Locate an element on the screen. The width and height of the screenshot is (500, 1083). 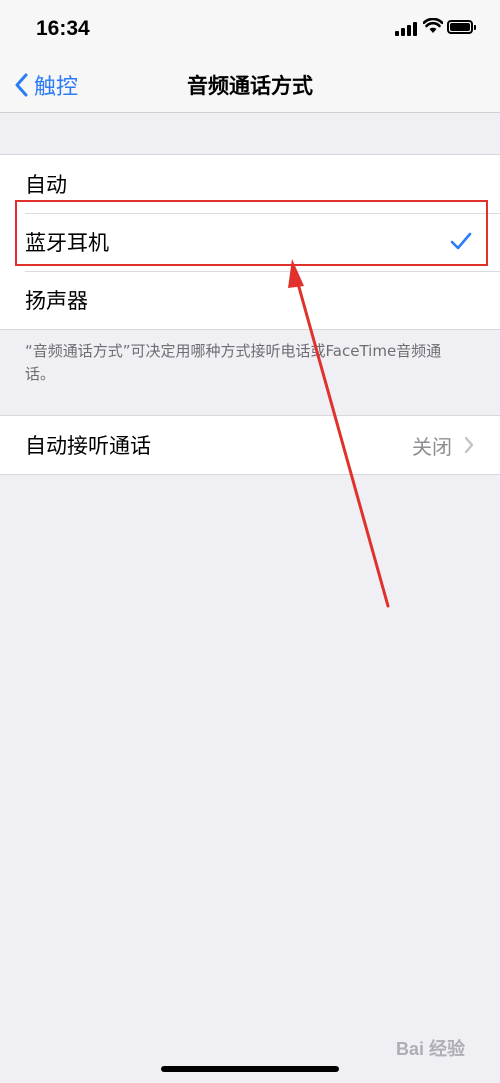
footer-note: “音频通话方式”可决定用哪种方式接听电话或FaceTime音频通话。 is located at coordinates (233, 362).